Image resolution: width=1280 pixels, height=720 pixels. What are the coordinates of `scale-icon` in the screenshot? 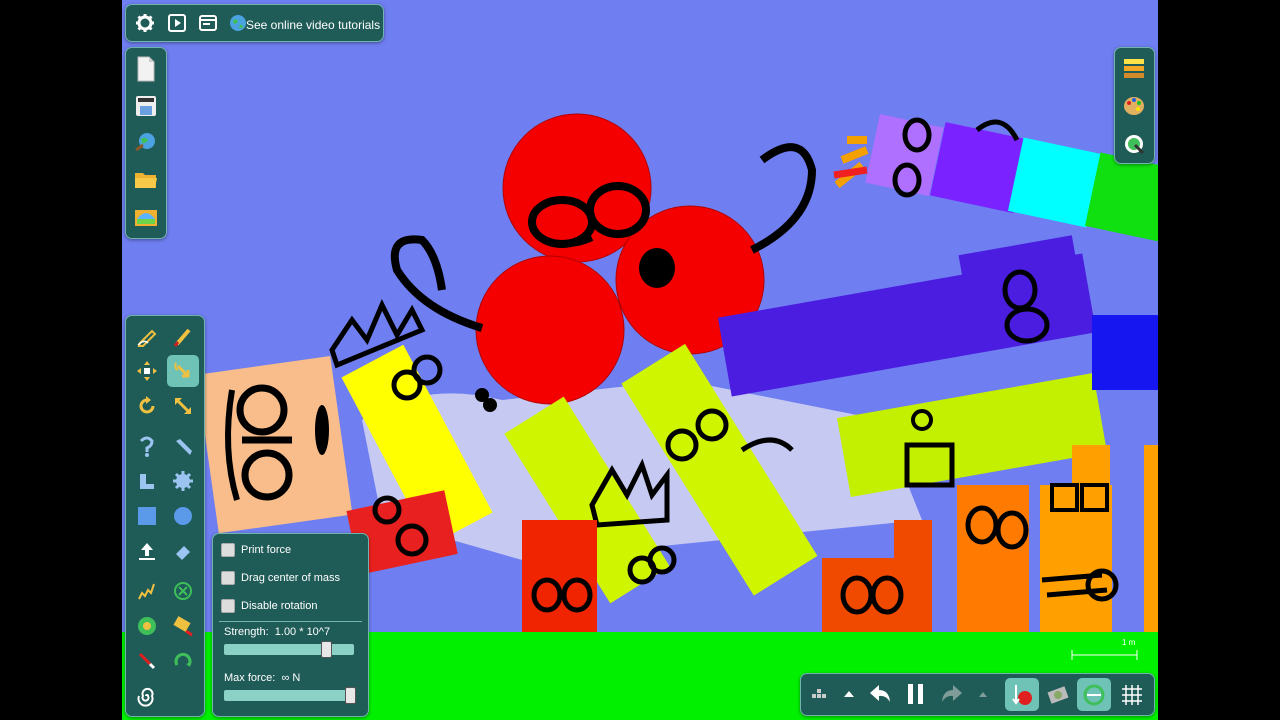 It's located at (183, 406).